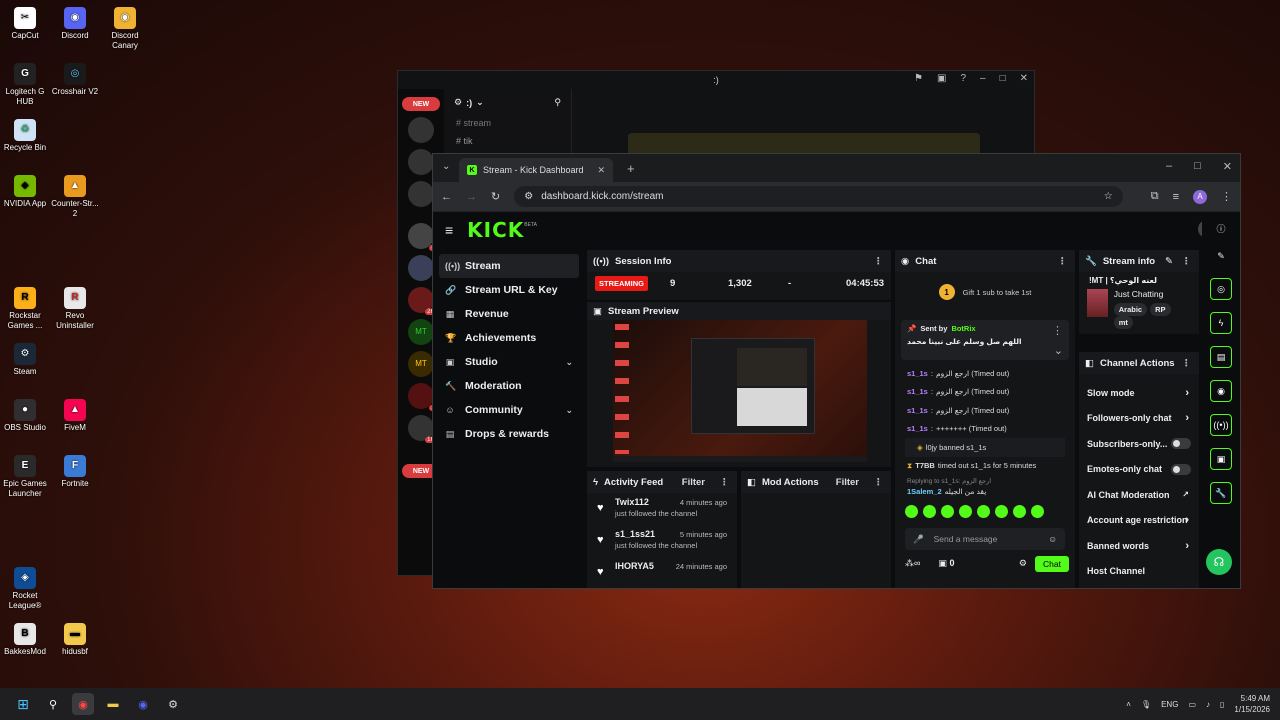  I want to click on menu-icon: ⋮, so click(1226, 196).